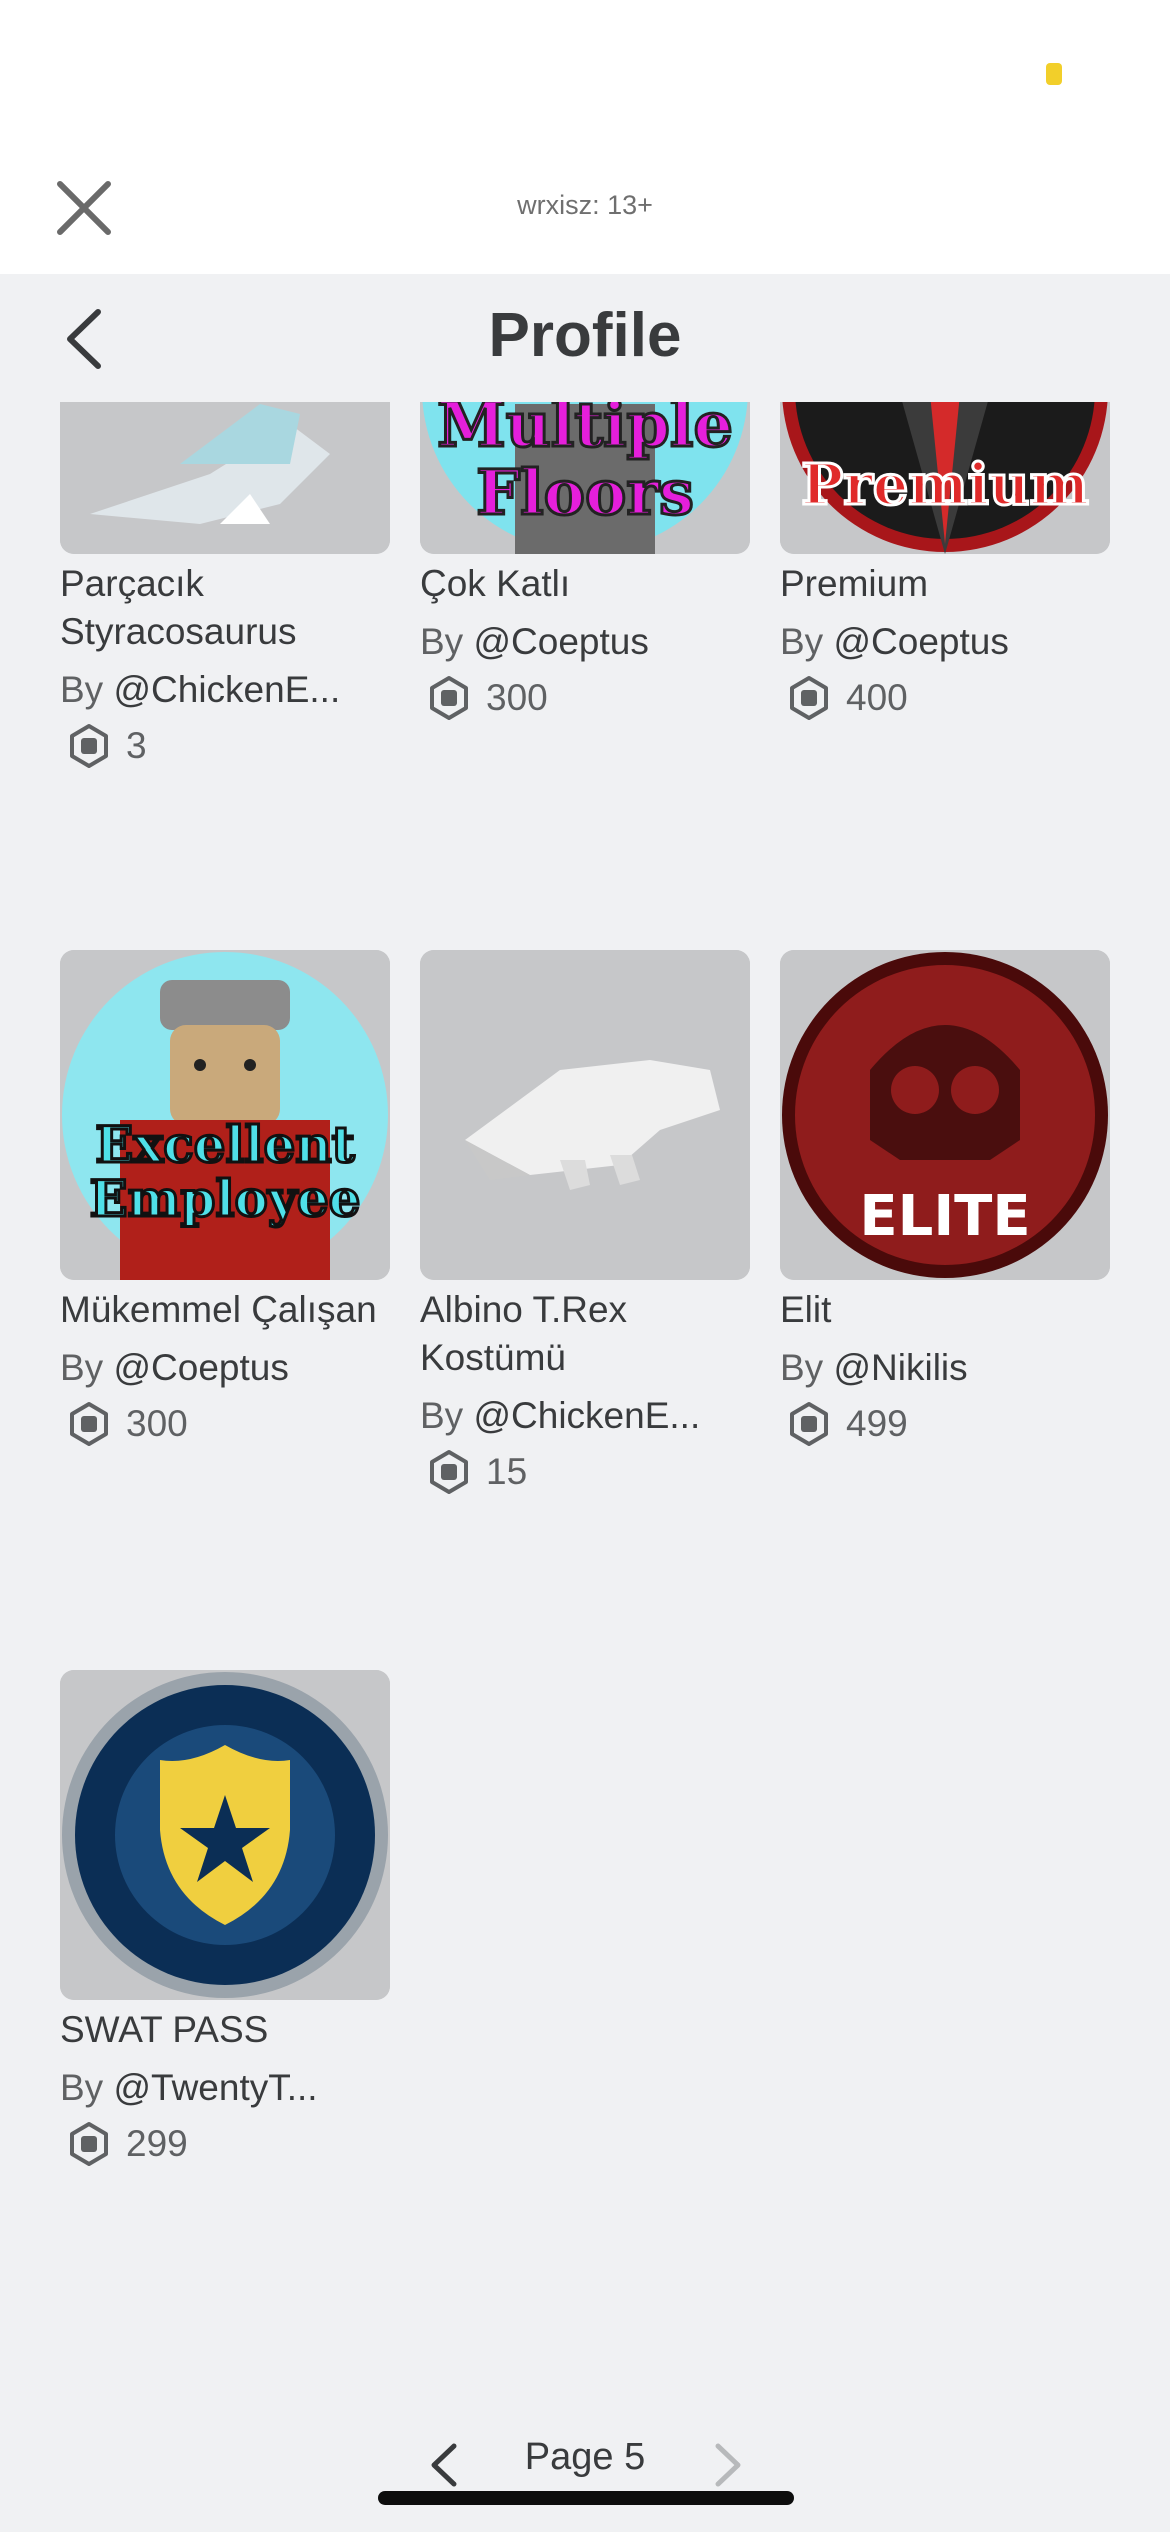  I want to click on item-name: SWAT PASS, so click(164, 2029).